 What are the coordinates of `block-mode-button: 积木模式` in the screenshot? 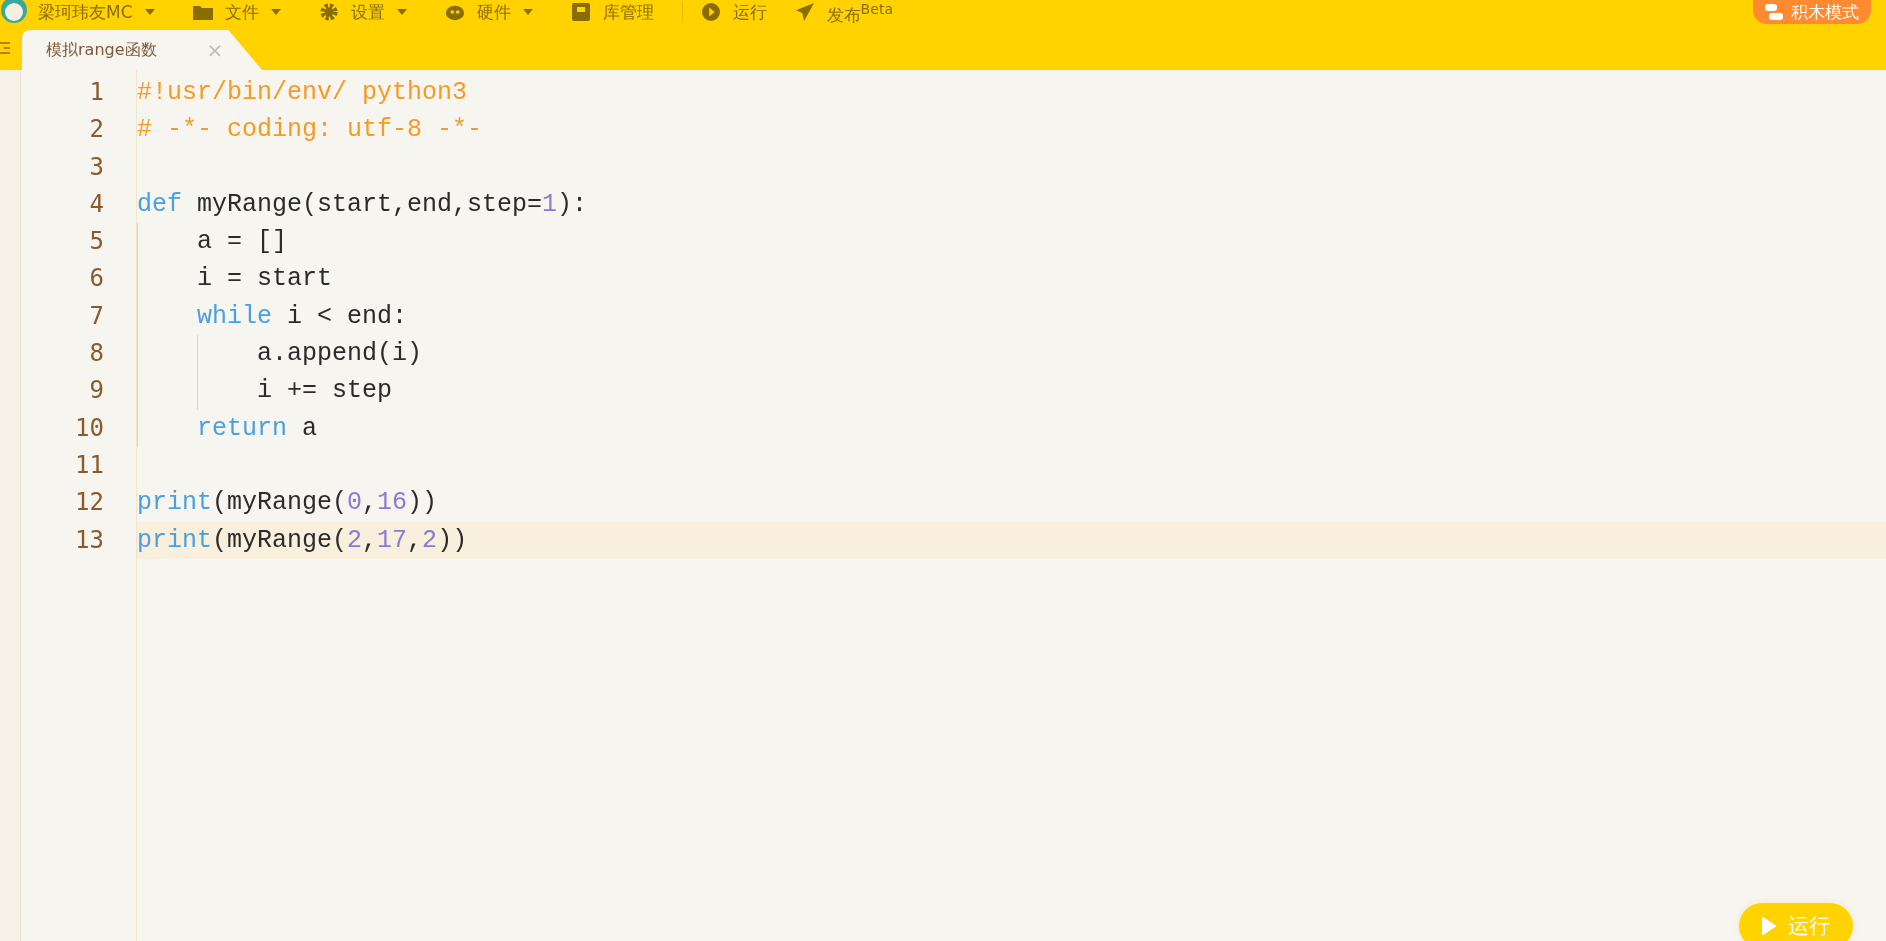 It's located at (1812, 12).